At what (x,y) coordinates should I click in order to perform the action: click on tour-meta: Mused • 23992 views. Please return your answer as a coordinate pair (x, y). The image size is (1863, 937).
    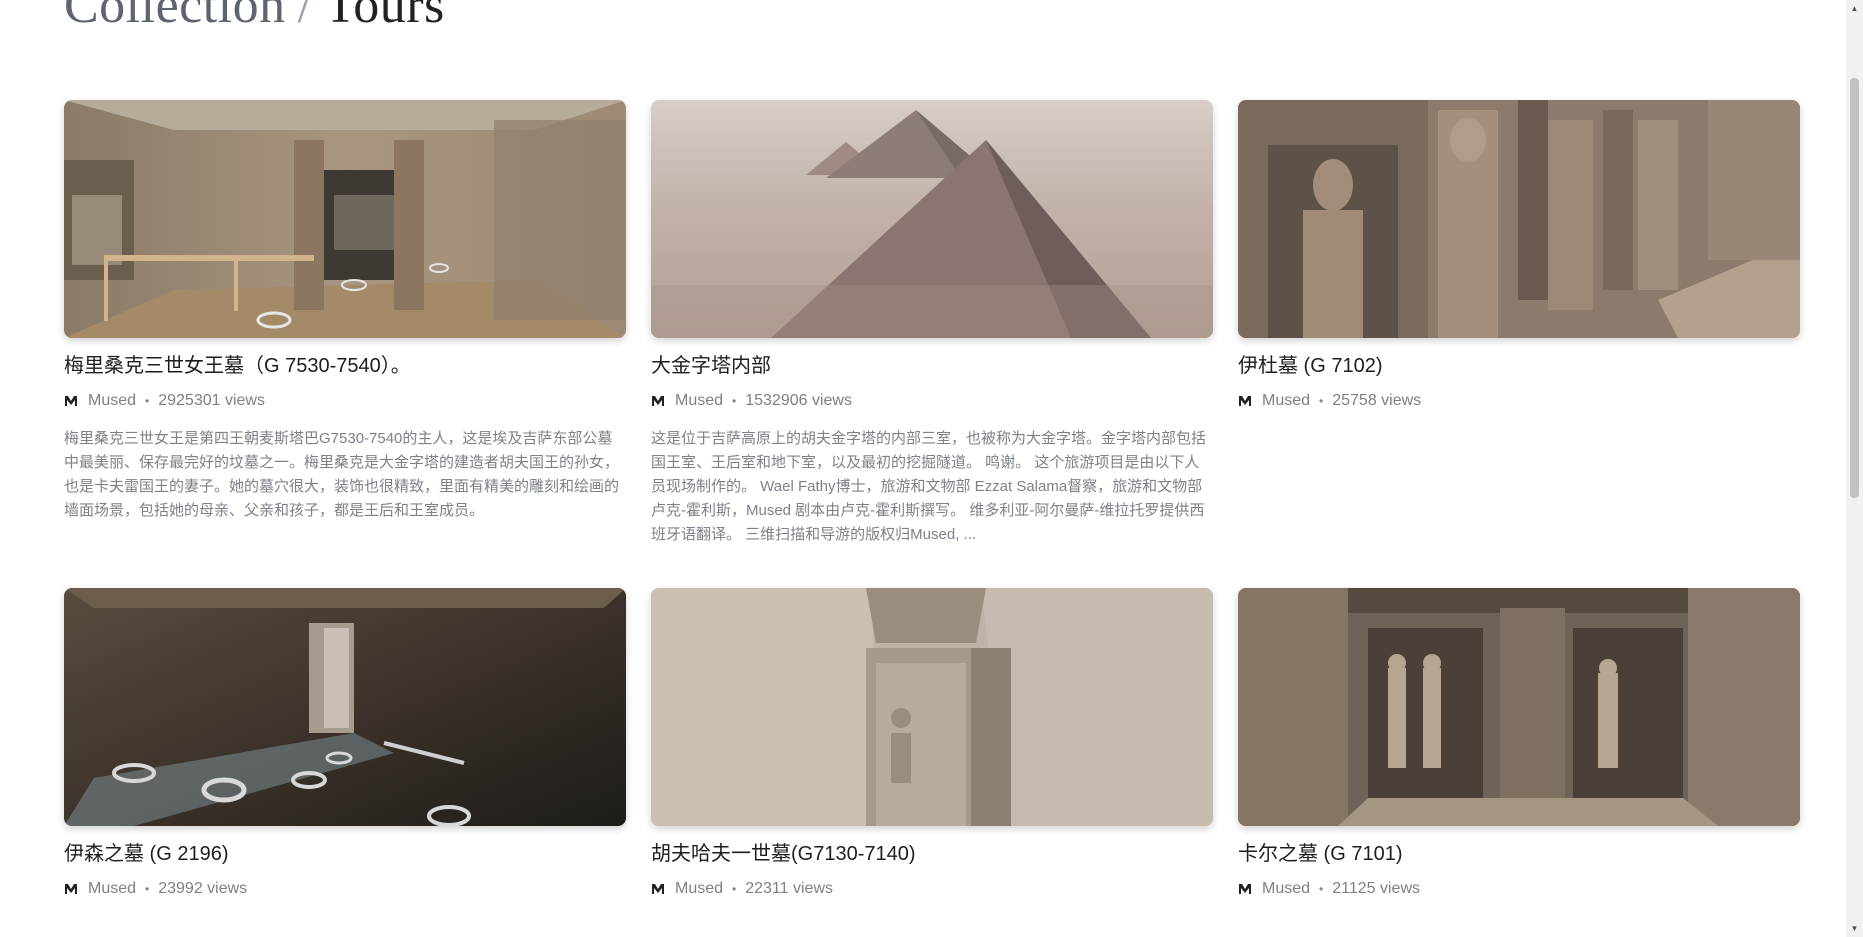
    Looking at the image, I should click on (345, 889).